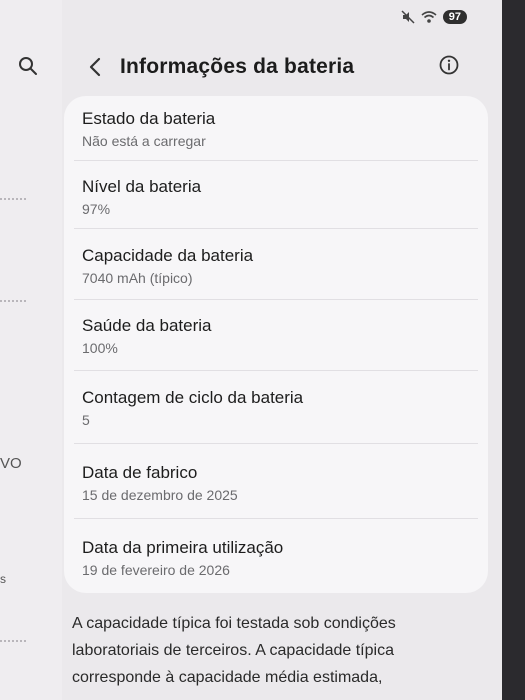 This screenshot has height=700, width=525. What do you see at coordinates (449, 65) in the screenshot?
I see `info-icon` at bounding box center [449, 65].